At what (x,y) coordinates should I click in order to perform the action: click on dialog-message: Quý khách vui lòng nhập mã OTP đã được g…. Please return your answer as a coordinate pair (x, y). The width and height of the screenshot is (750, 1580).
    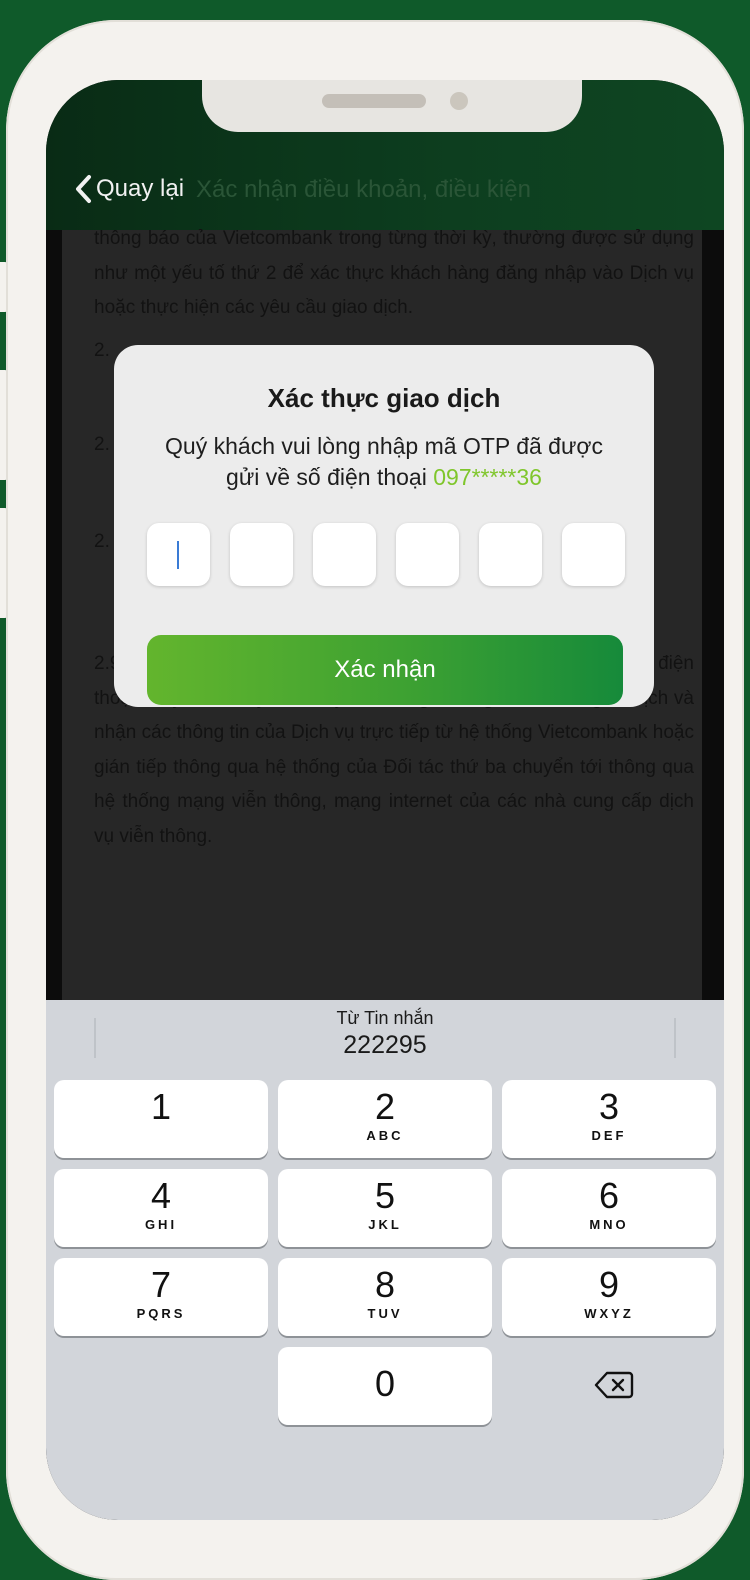
    Looking at the image, I should click on (384, 462).